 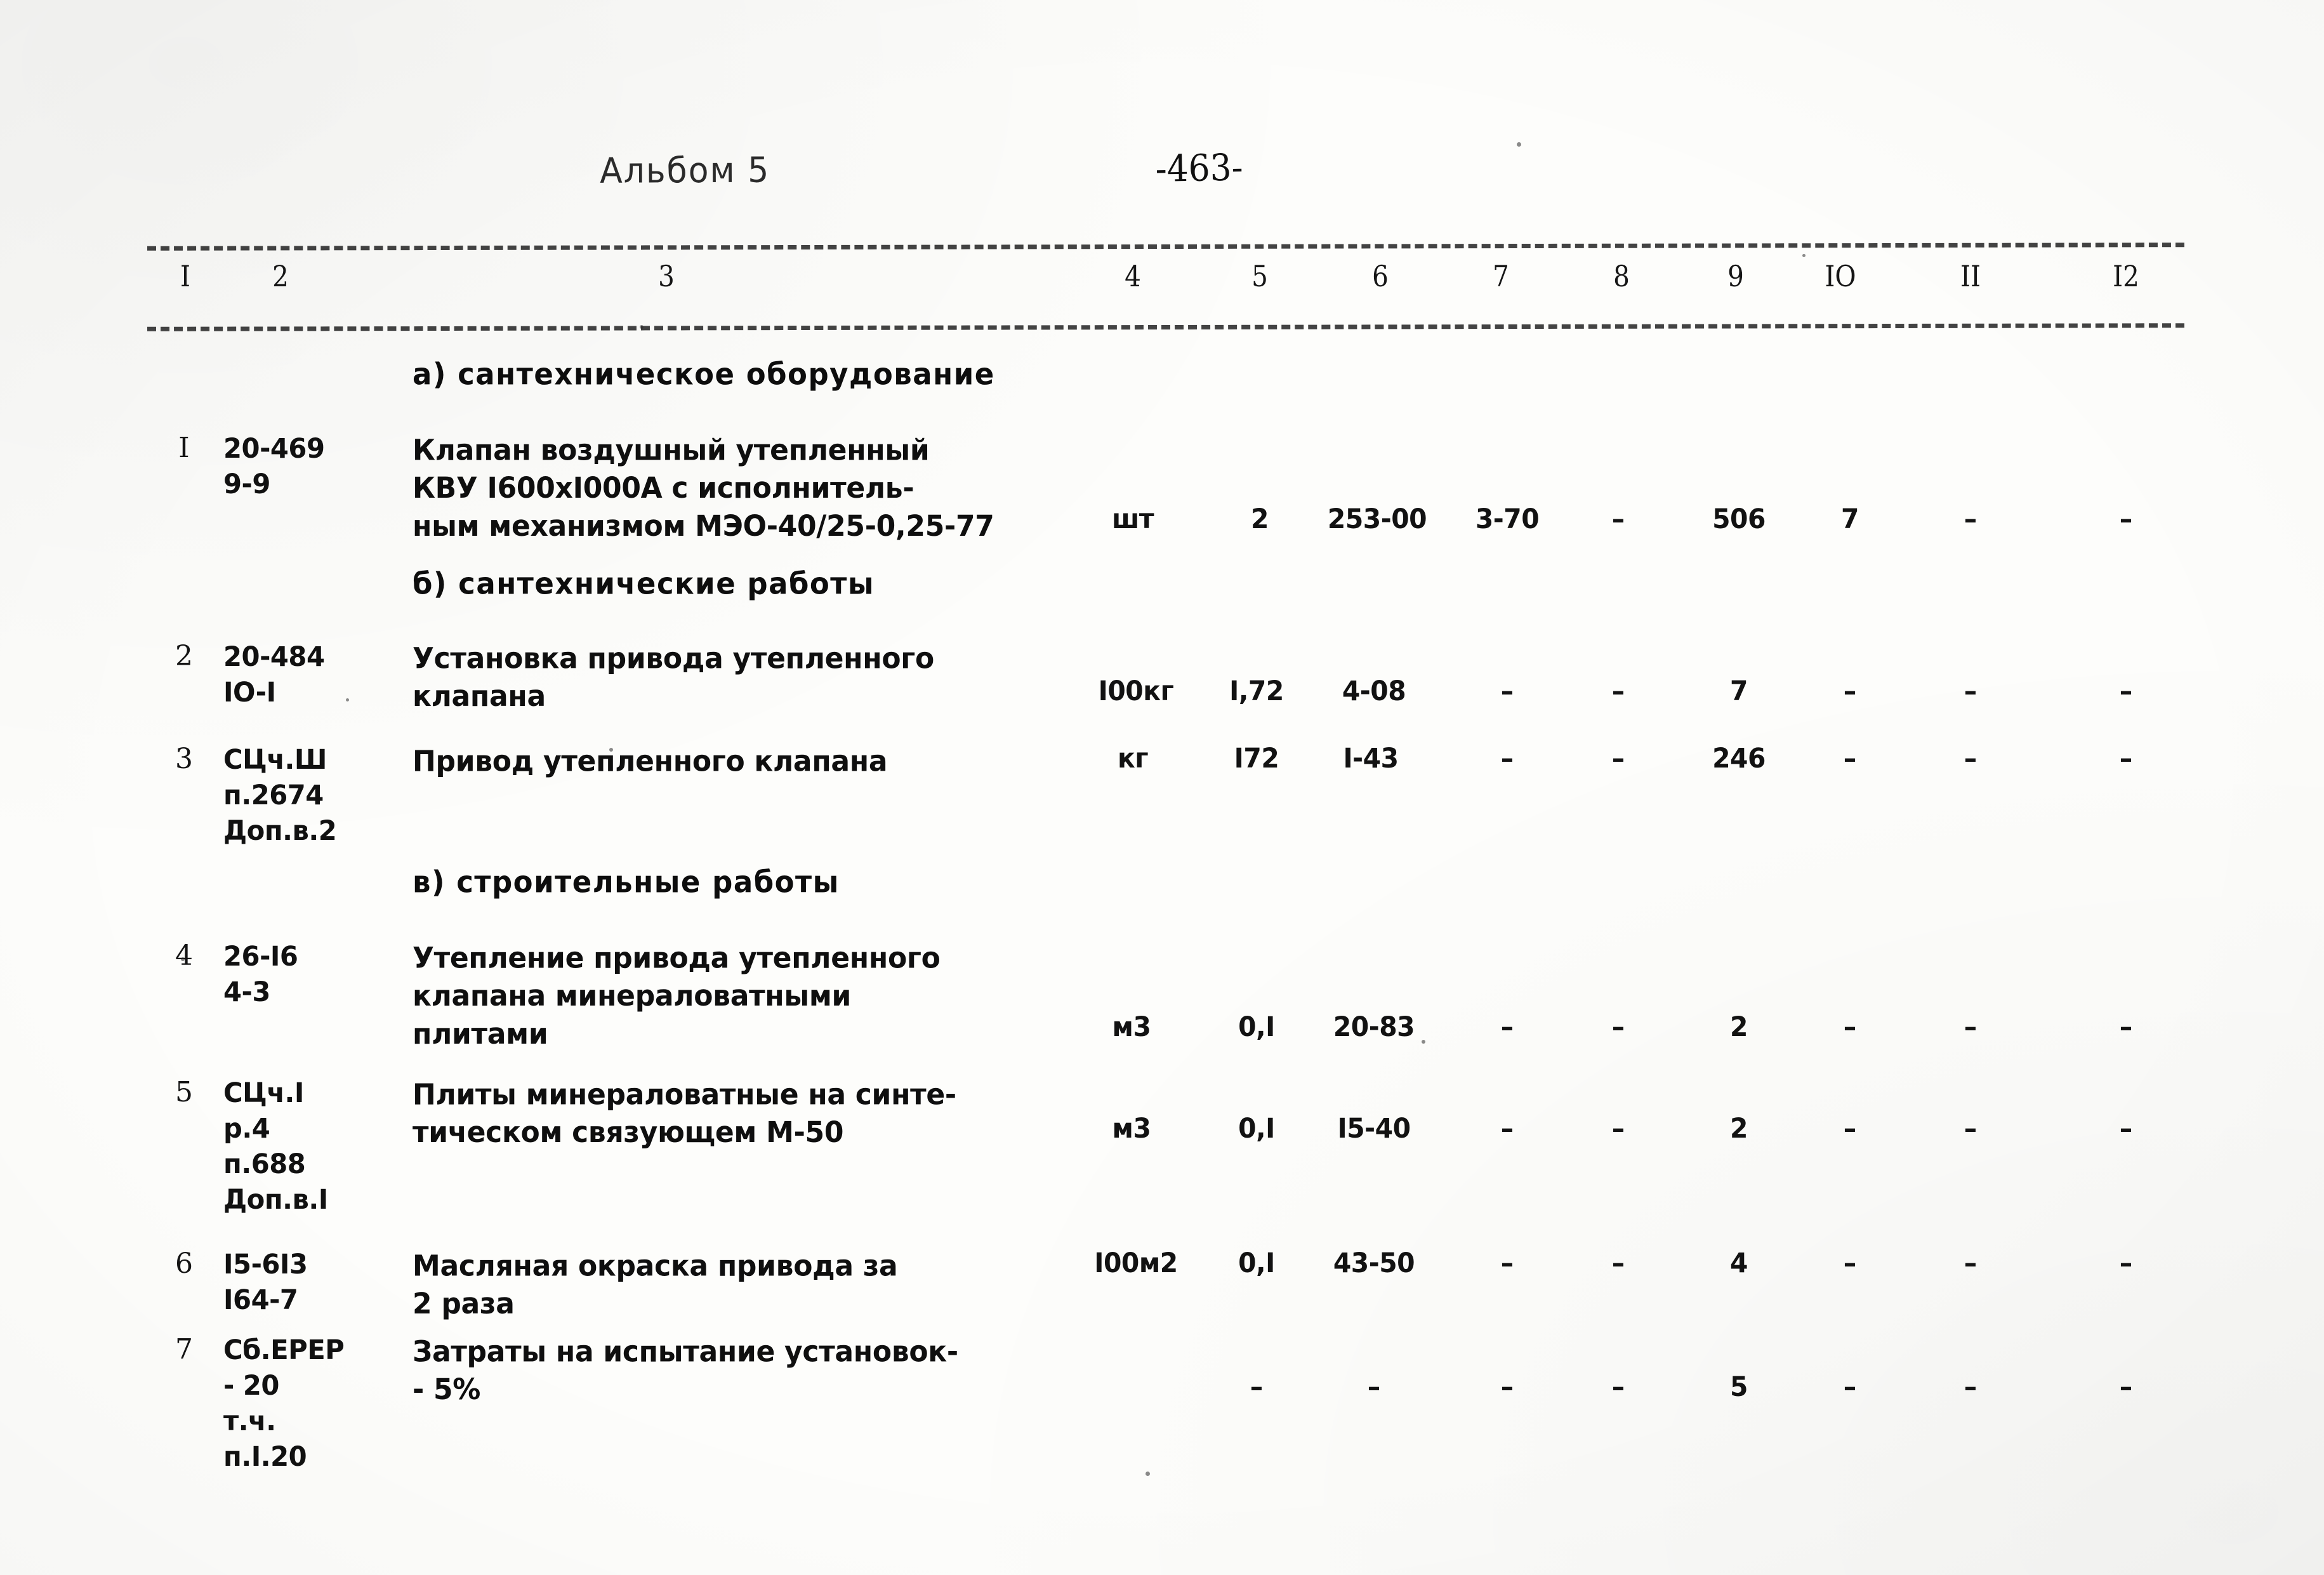 What do you see at coordinates (1374, 1129) in the screenshot?
I see `row-col-6: I5-40` at bounding box center [1374, 1129].